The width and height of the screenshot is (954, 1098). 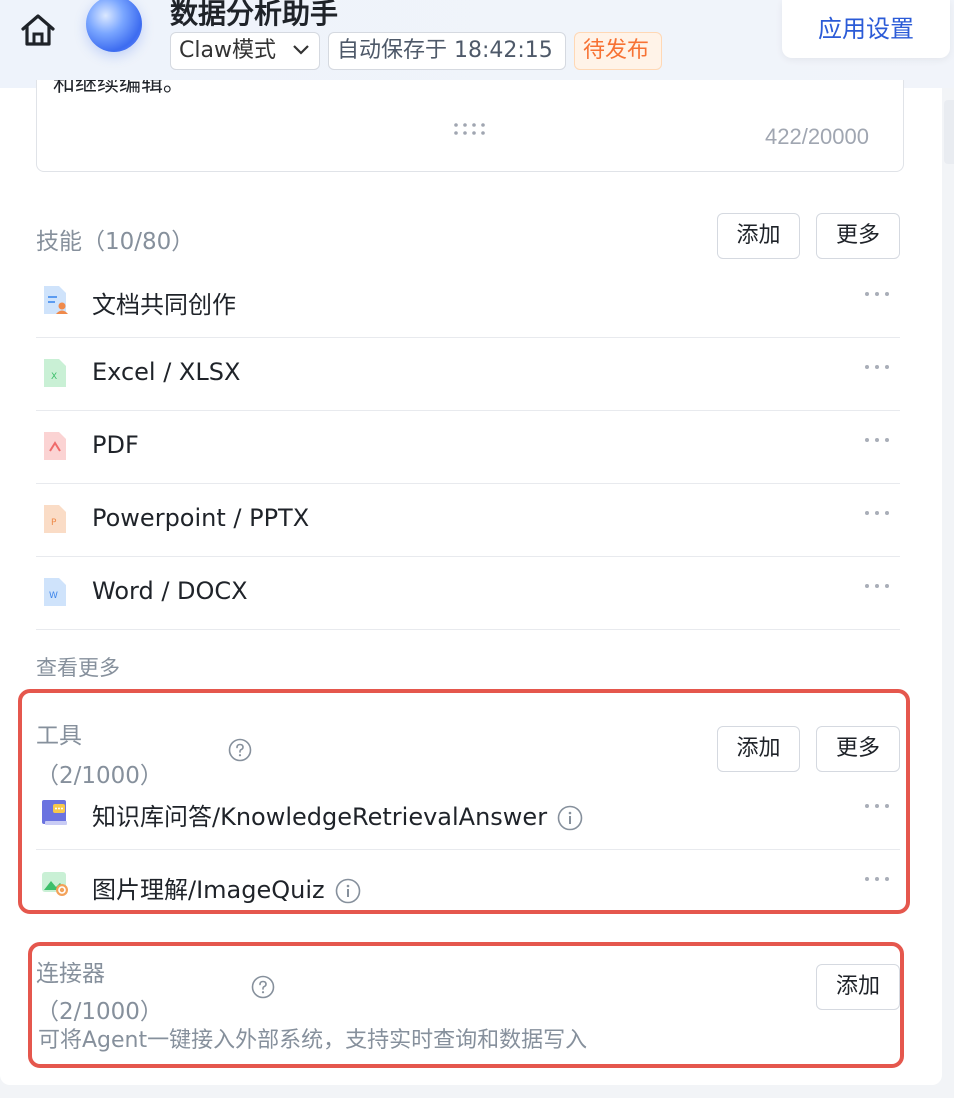 I want to click on skill-label: Excel / XLSX, so click(x=166, y=372).